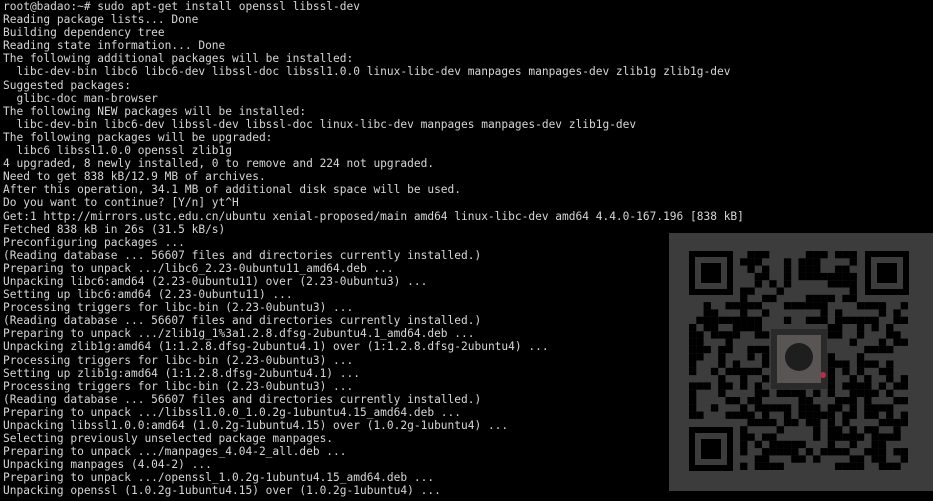 The width and height of the screenshot is (933, 501). I want to click on terminal-line: Suggested packages:, so click(67, 85).